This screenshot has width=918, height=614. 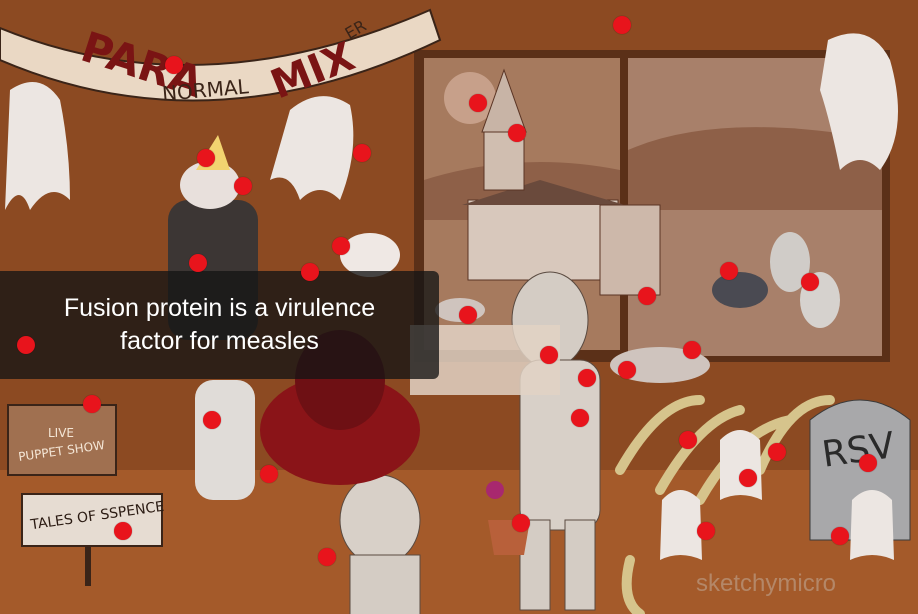 What do you see at coordinates (61, 433) in the screenshot?
I see `puppet-show-line1: LIVE` at bounding box center [61, 433].